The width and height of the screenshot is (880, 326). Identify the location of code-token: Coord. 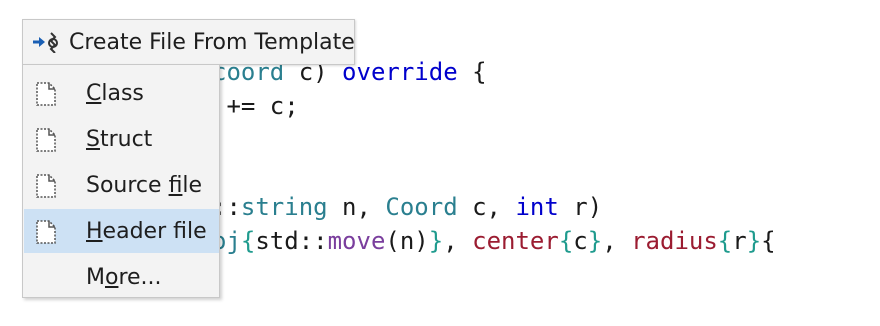
(421, 207).